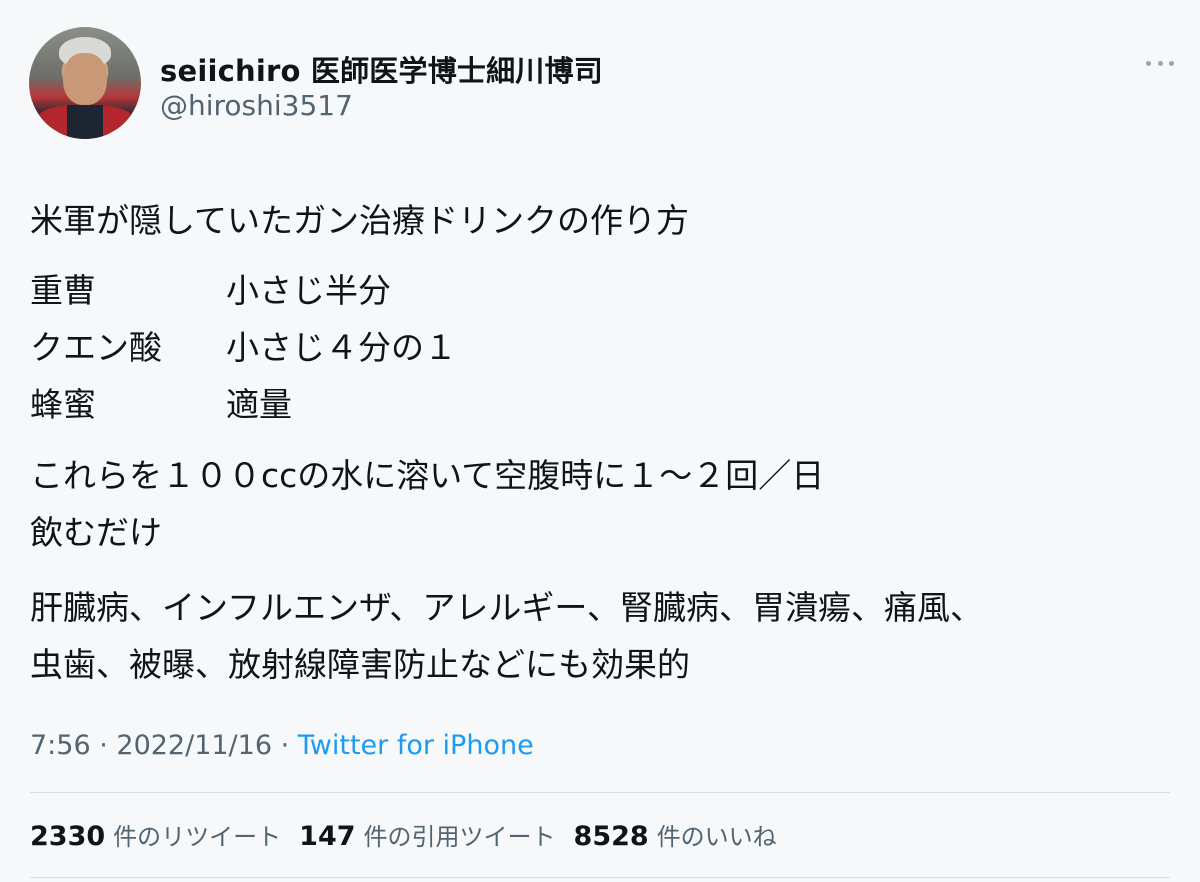  I want to click on effects-line-1: 肝臓病、インフルエンザ、アレルギー、腎臓病、胃潰瘍、痛風、, so click(507, 607).